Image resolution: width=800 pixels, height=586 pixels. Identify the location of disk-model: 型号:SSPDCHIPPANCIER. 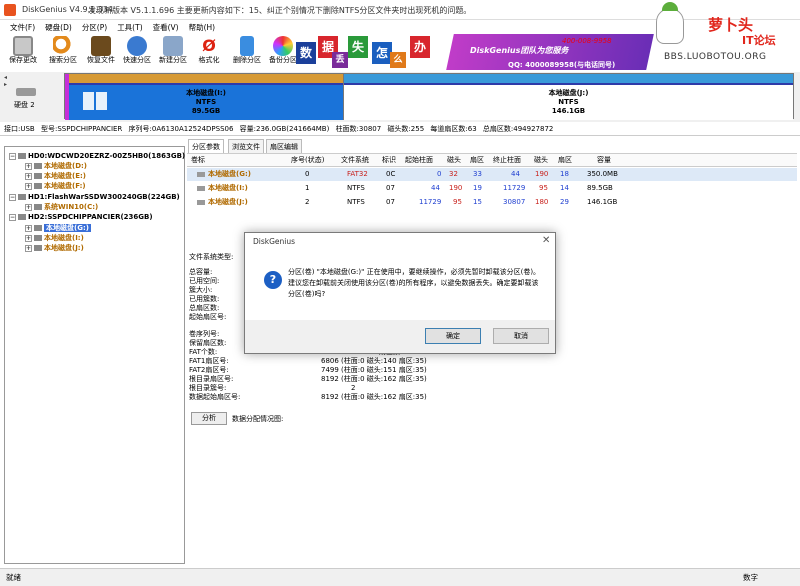
(81, 129).